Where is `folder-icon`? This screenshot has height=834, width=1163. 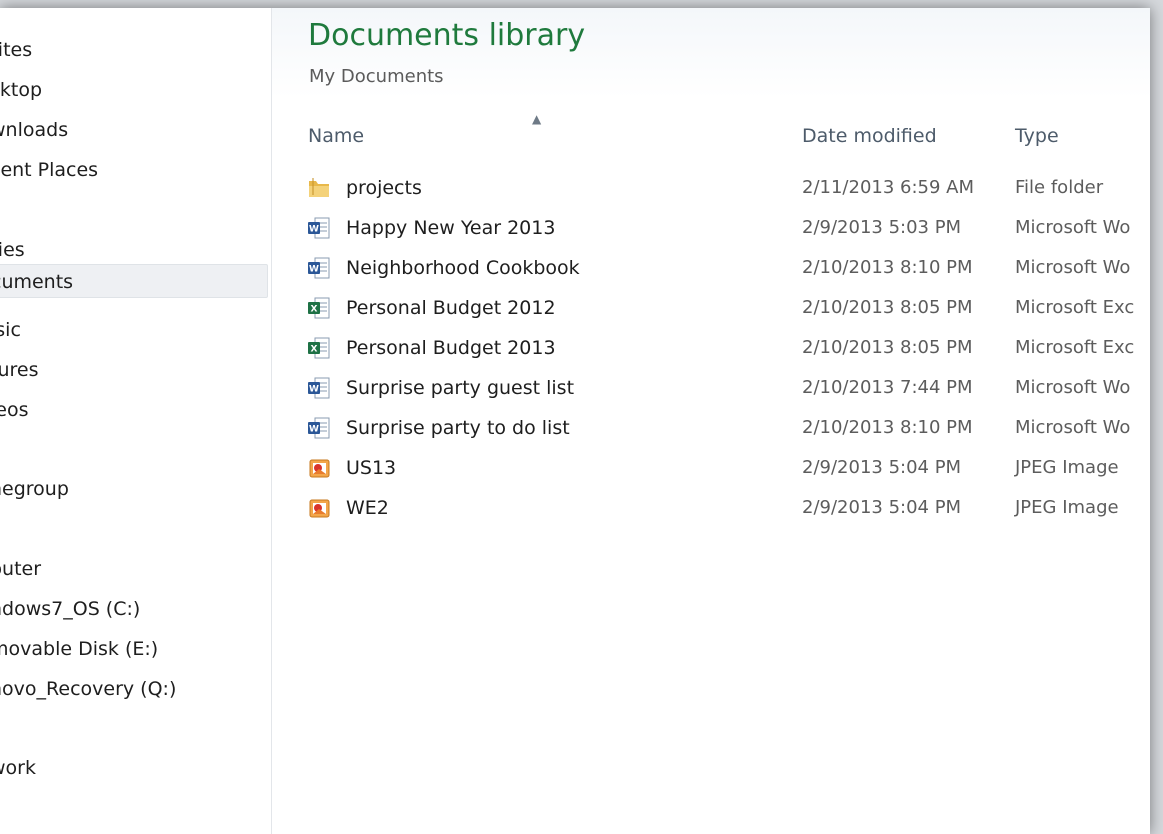
folder-icon is located at coordinates (319, 187).